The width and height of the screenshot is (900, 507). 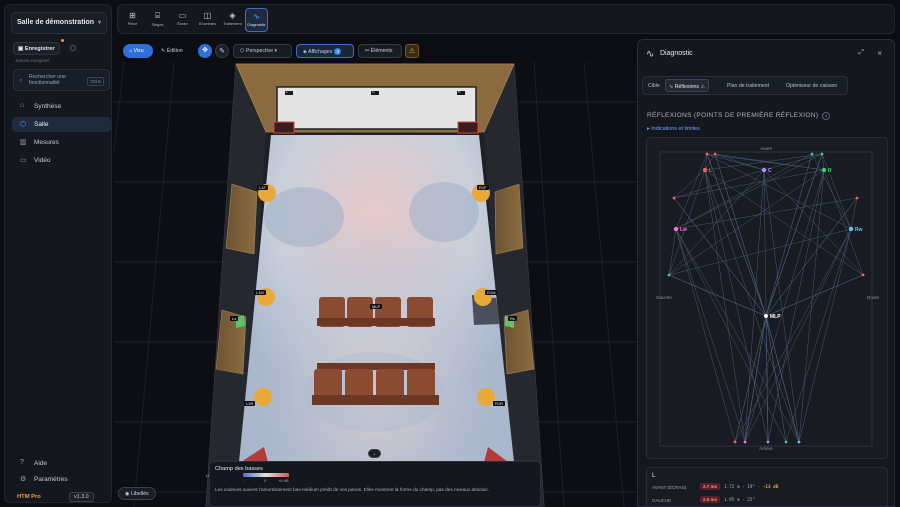 I want to click on nav-item-parametres: ⚙ Paramètres, so click(x=61, y=479).